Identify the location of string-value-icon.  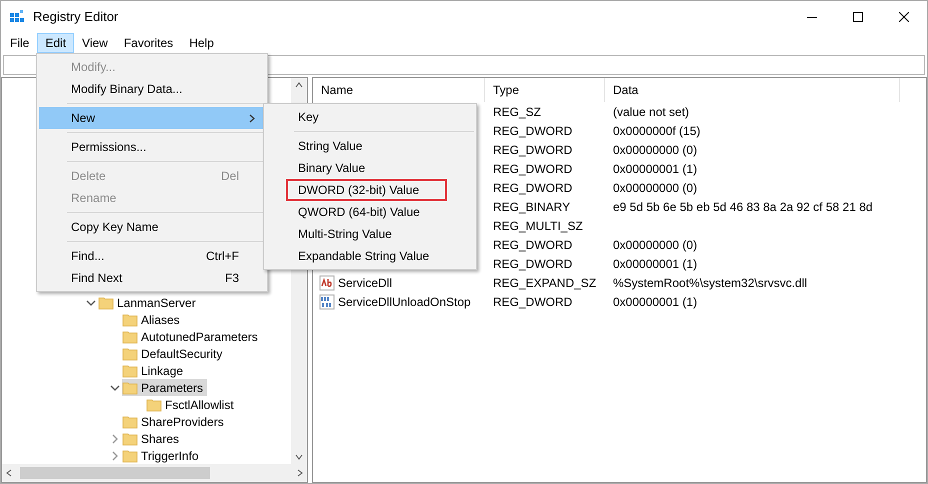
(327, 282).